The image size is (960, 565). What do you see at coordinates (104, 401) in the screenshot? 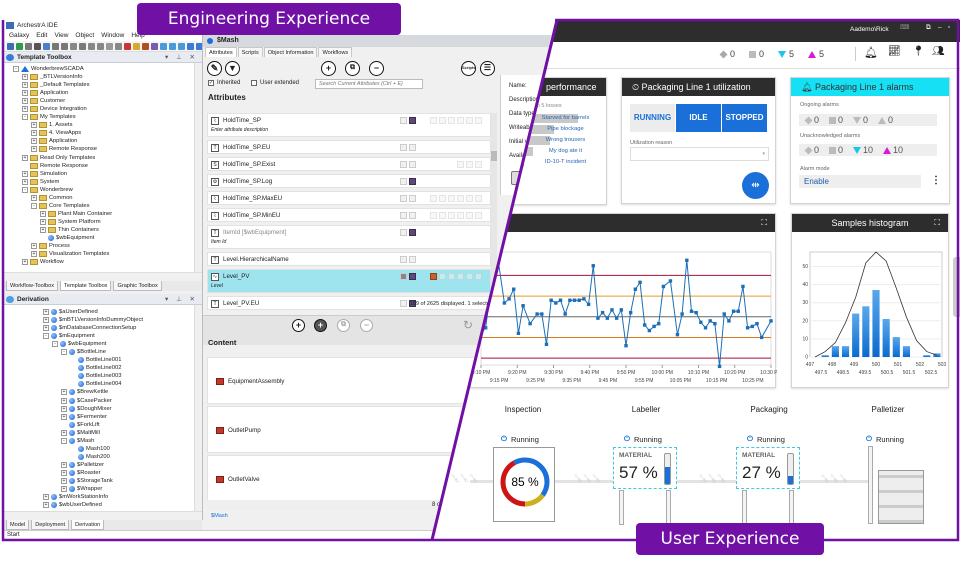
I see `tree-node: + $CasePacker` at bounding box center [104, 401].